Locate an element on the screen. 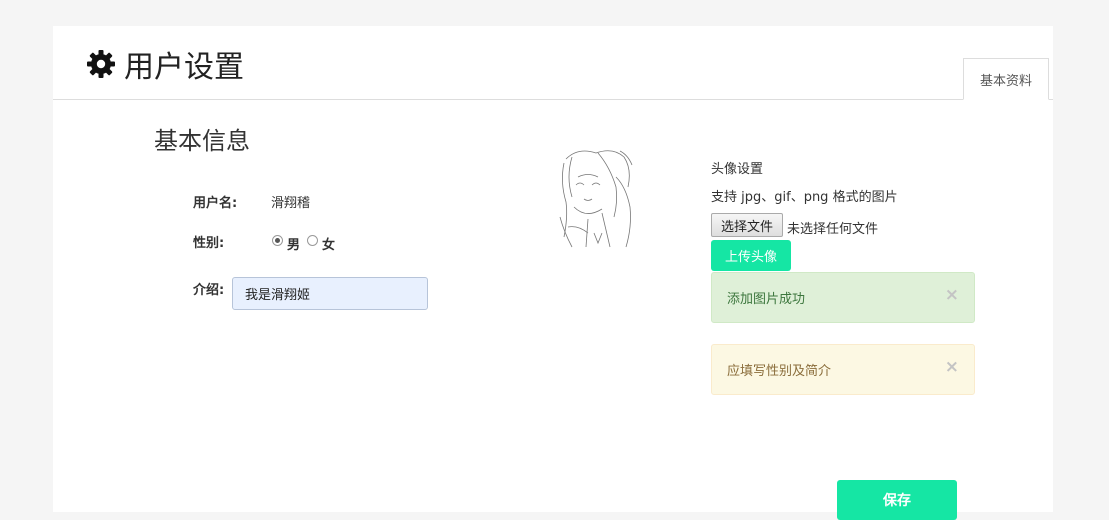  success-alert: 添加图片成功 × is located at coordinates (843, 297).